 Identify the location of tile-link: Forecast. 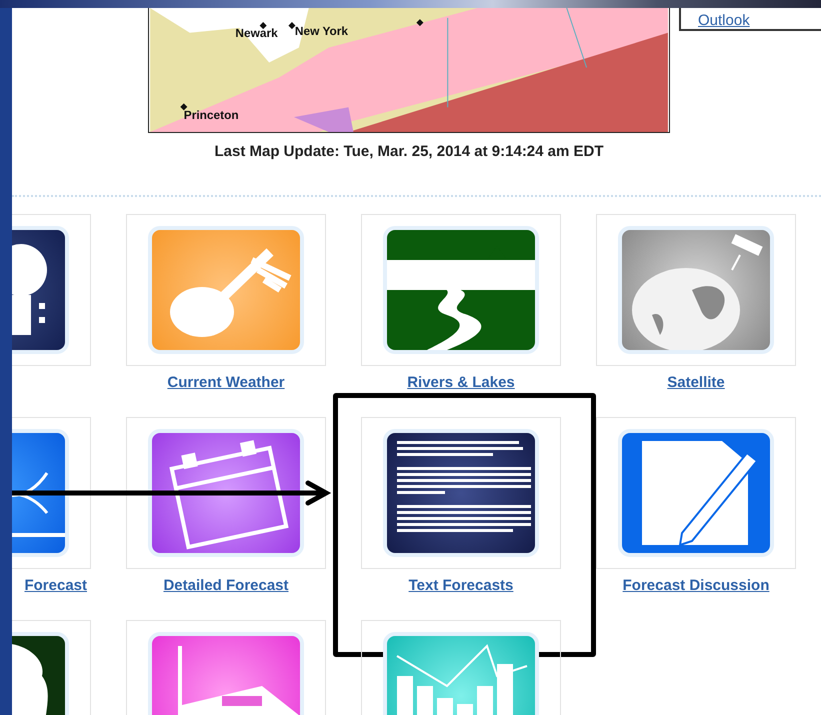
(55, 585).